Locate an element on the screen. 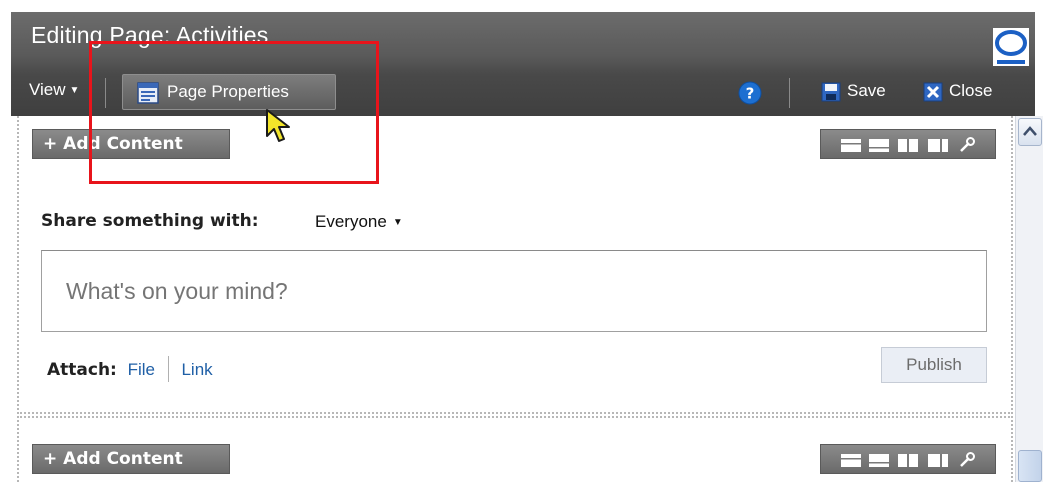 The height and width of the screenshot is (482, 1047). scroll-up-button is located at coordinates (1030, 132).